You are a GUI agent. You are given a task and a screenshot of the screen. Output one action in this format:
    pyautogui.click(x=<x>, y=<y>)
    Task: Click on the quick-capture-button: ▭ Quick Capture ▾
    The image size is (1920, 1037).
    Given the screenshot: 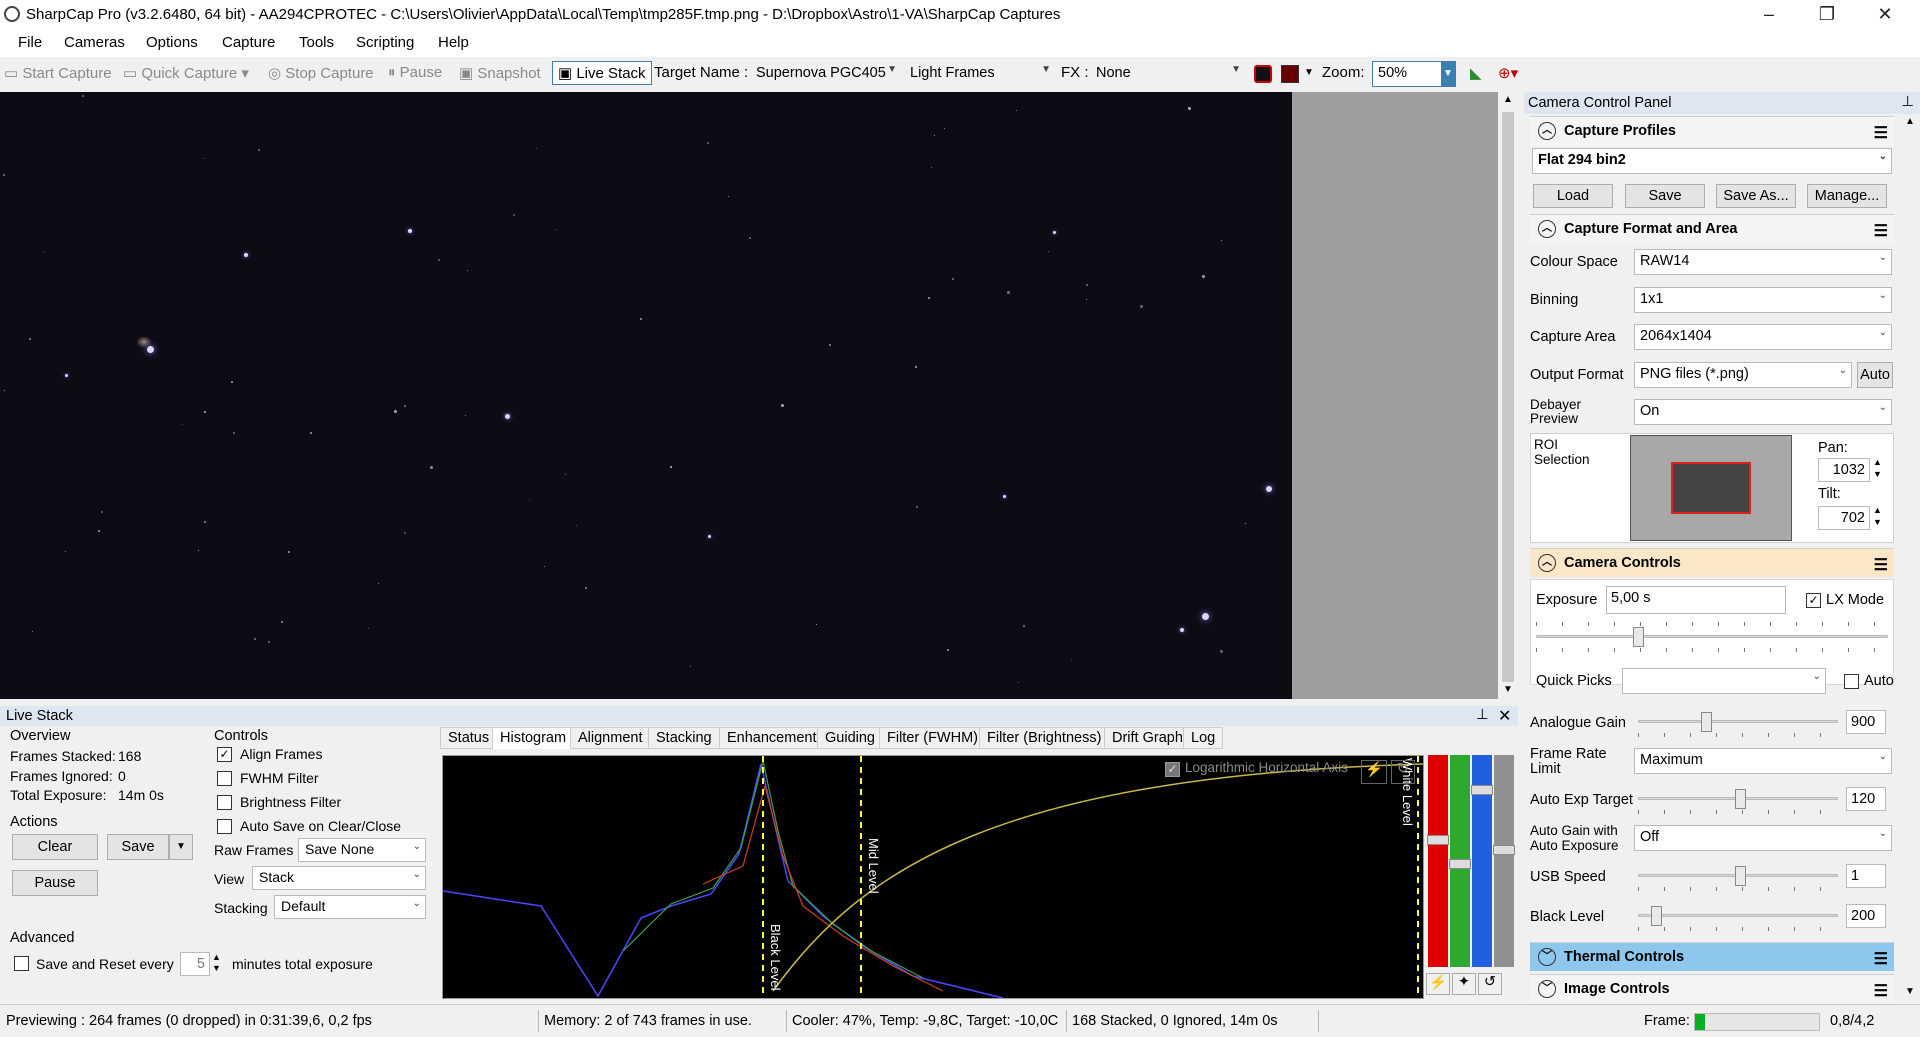 What is the action you would take?
    pyautogui.click(x=186, y=73)
    